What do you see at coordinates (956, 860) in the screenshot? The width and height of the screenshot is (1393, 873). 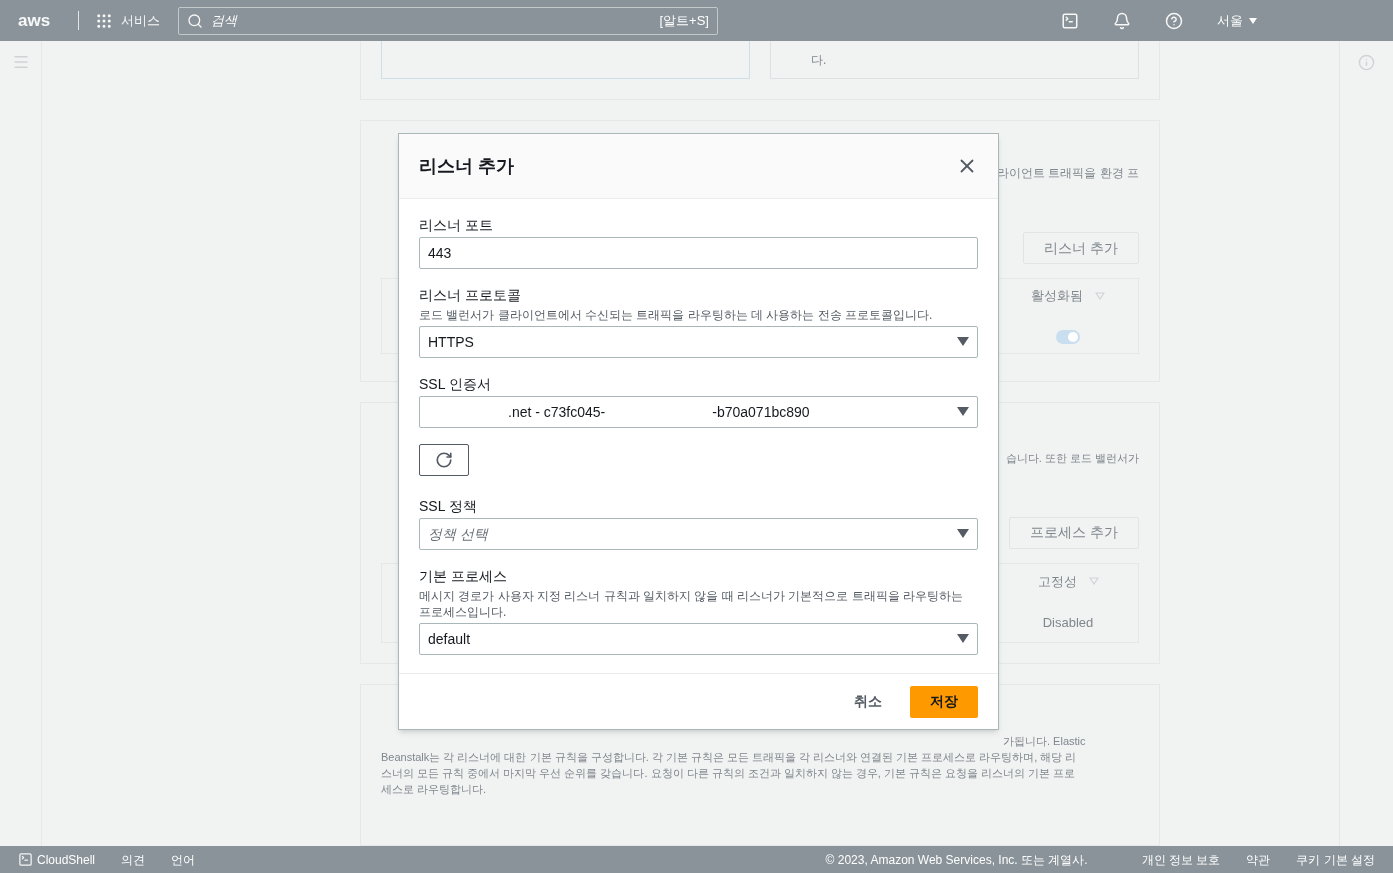 I see `copyright-text: © 2023, Amazon Web Services, Inc. 또는 계열사.` at bounding box center [956, 860].